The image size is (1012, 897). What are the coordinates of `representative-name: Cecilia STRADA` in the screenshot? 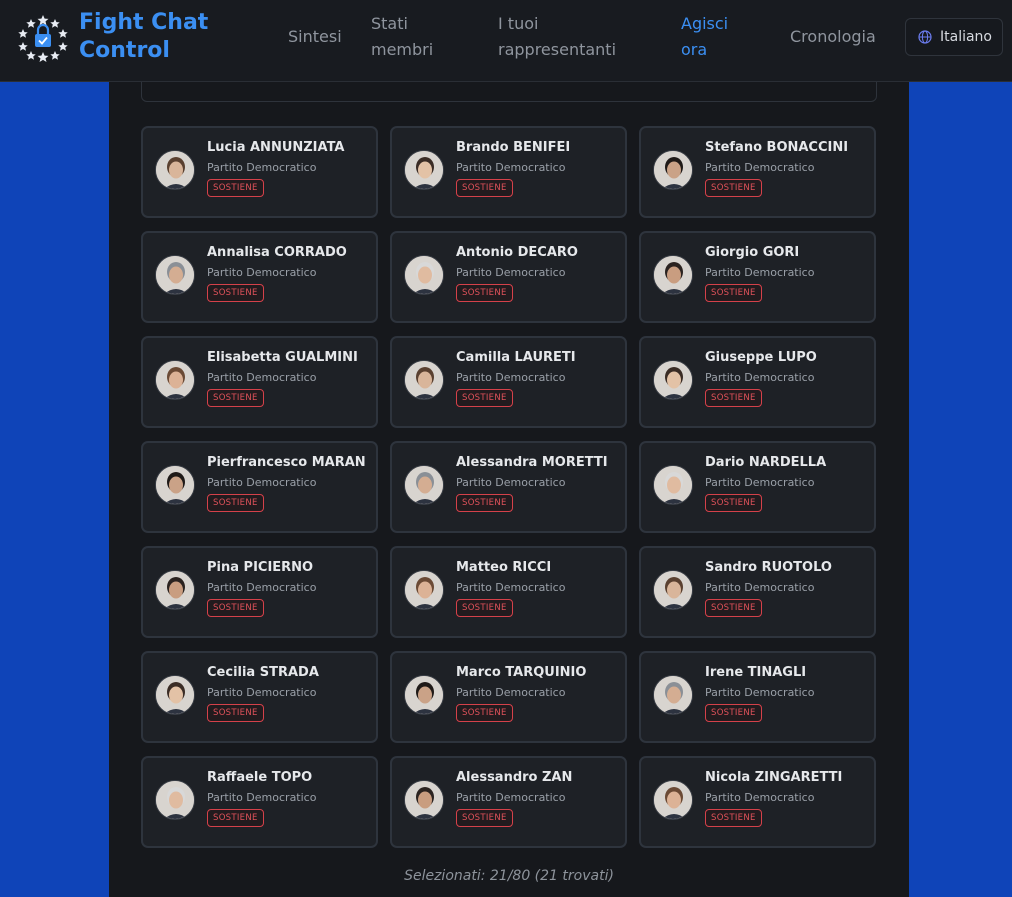 It's located at (263, 672).